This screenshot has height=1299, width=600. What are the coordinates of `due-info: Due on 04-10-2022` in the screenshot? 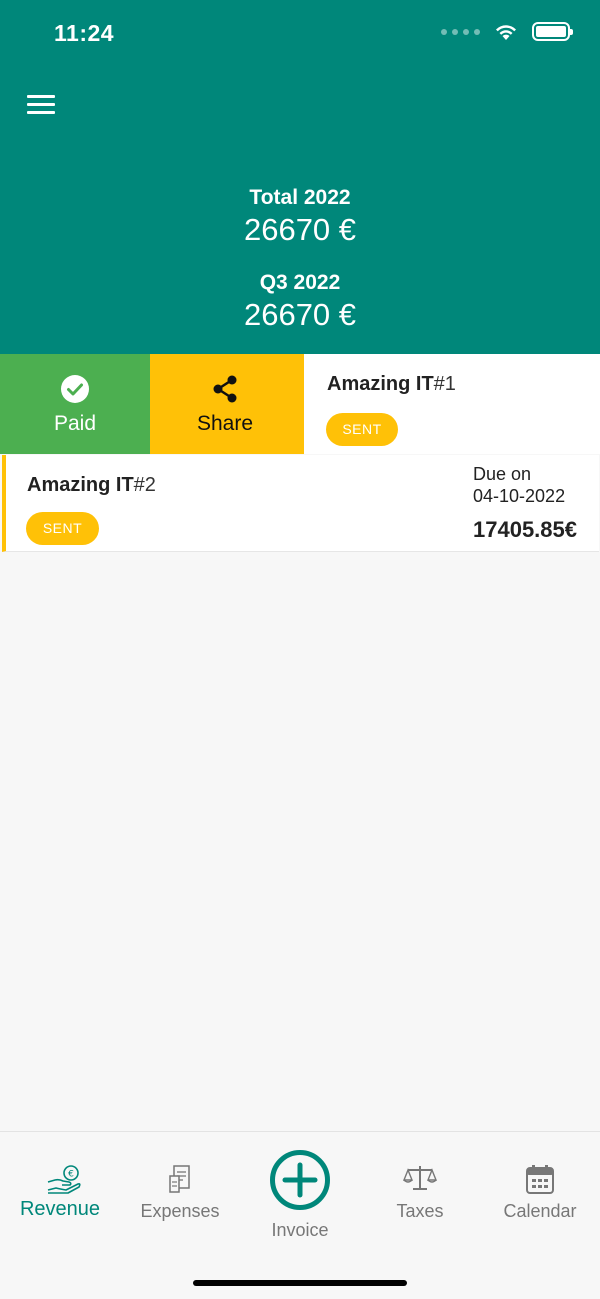 It's located at (519, 485).